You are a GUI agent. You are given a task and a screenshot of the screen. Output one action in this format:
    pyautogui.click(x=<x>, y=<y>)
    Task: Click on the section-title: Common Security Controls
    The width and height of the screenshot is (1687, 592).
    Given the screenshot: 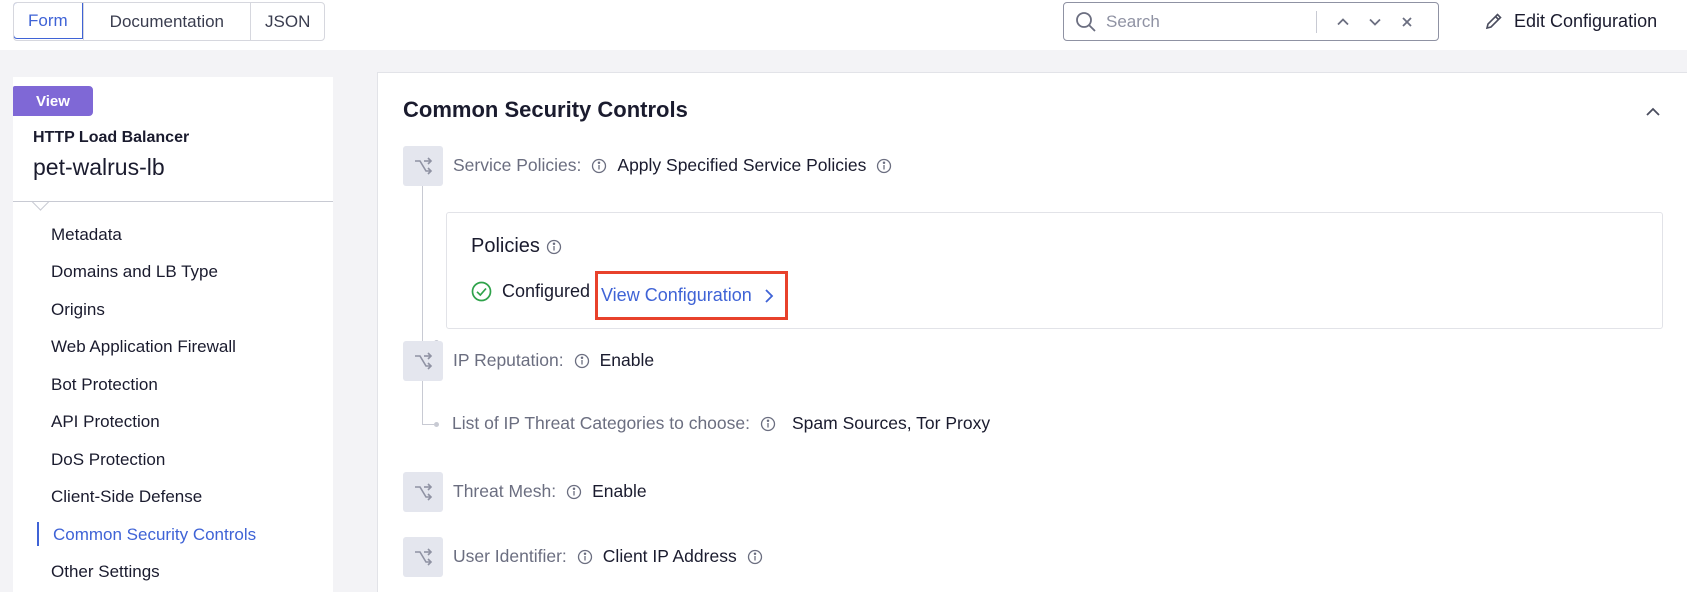 What is the action you would take?
    pyautogui.click(x=545, y=109)
    